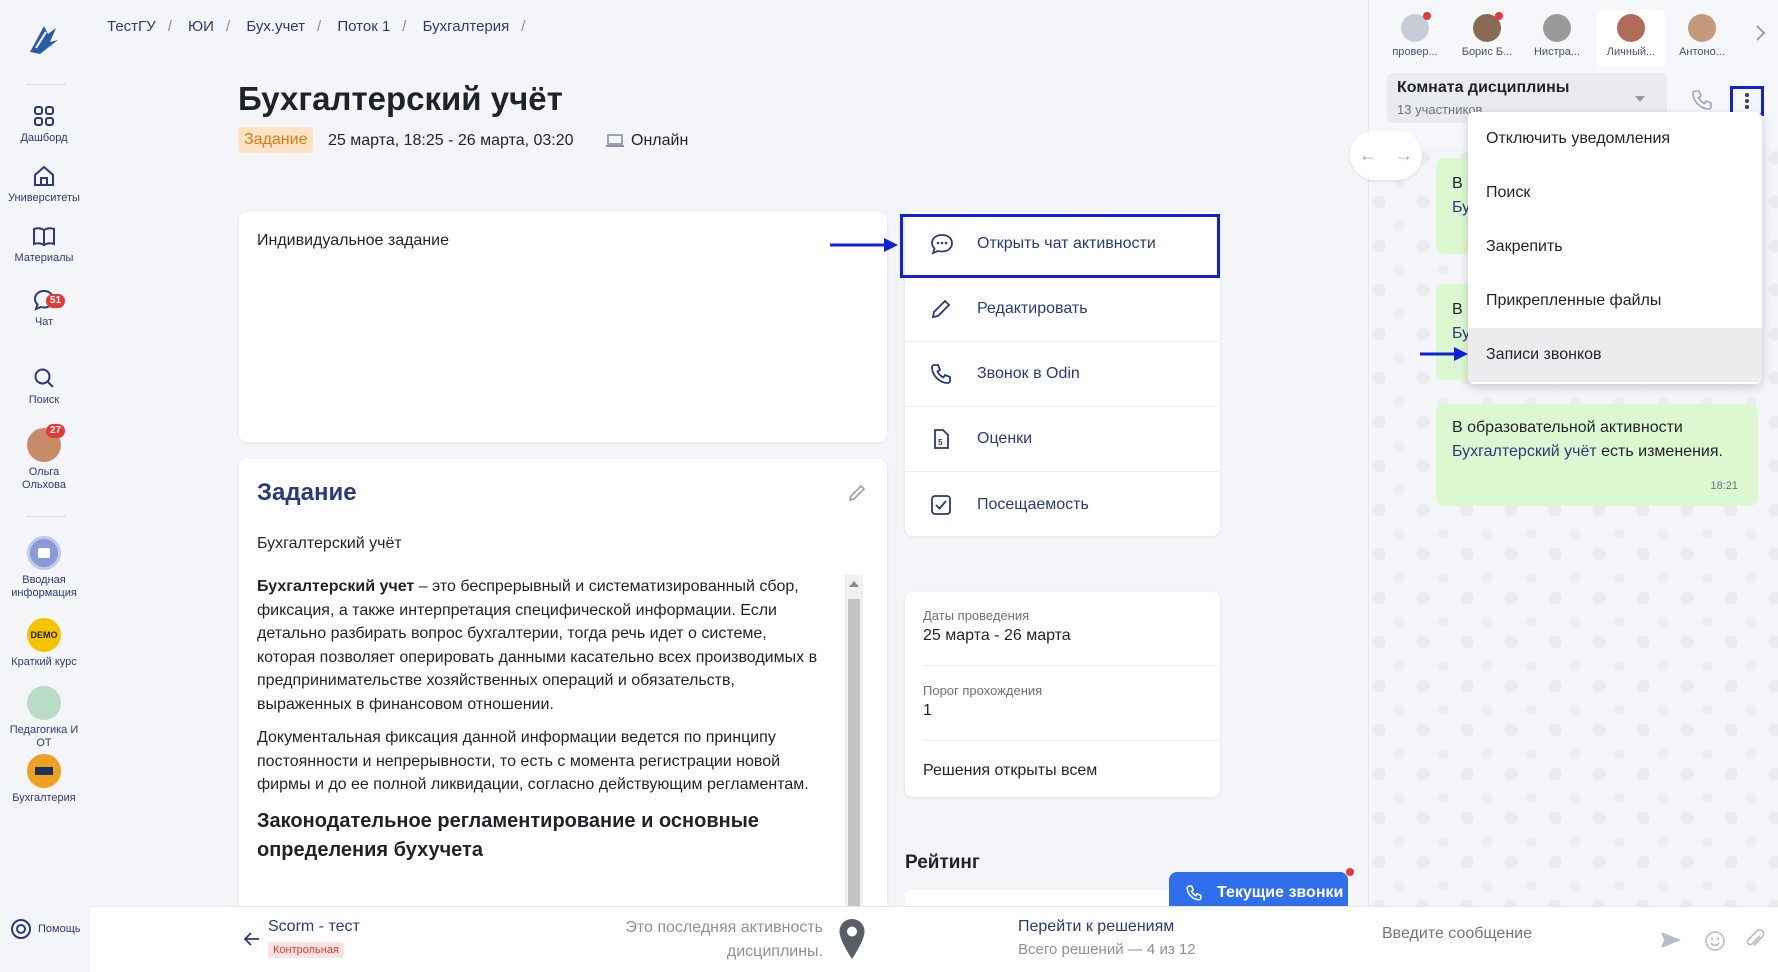  Describe the element at coordinates (44, 386) in the screenshot. I see `nav-search: Поиск` at that location.